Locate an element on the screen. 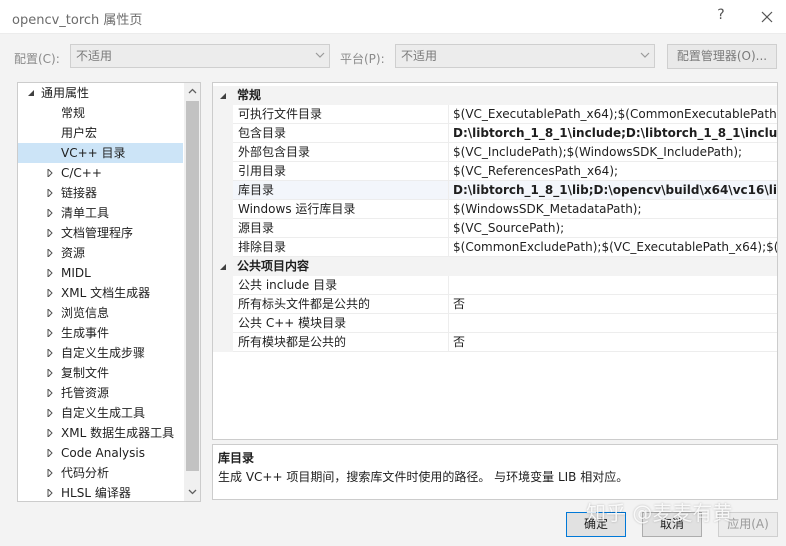  tree-item-label: XML 数据生成器工具 is located at coordinates (118, 433).